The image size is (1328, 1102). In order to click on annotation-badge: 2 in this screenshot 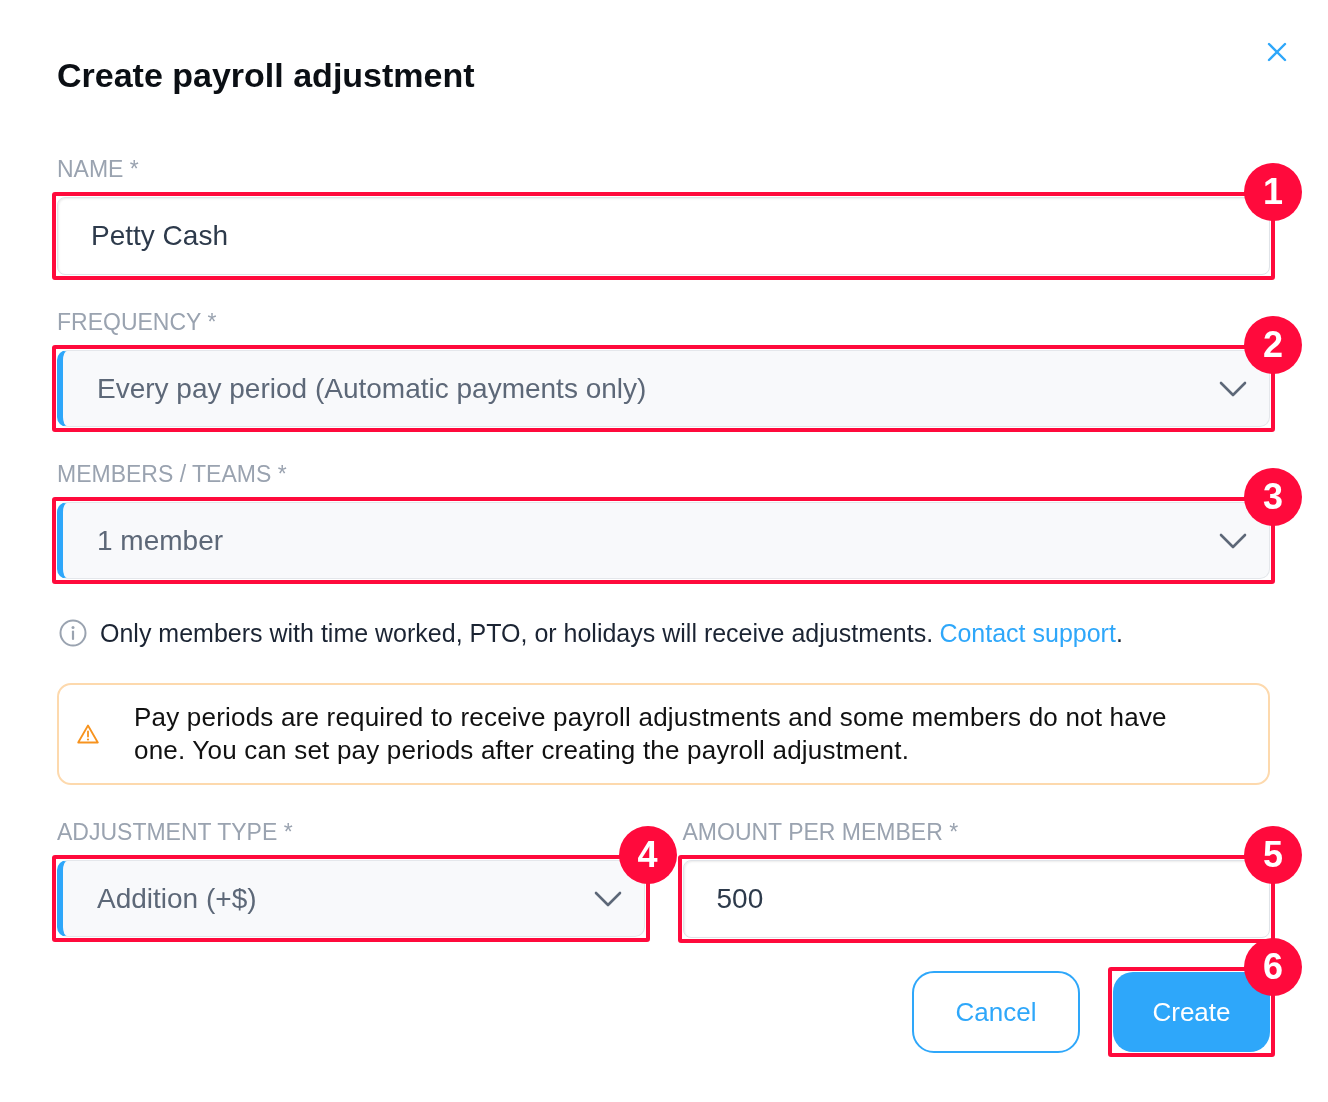, I will do `click(1273, 345)`.